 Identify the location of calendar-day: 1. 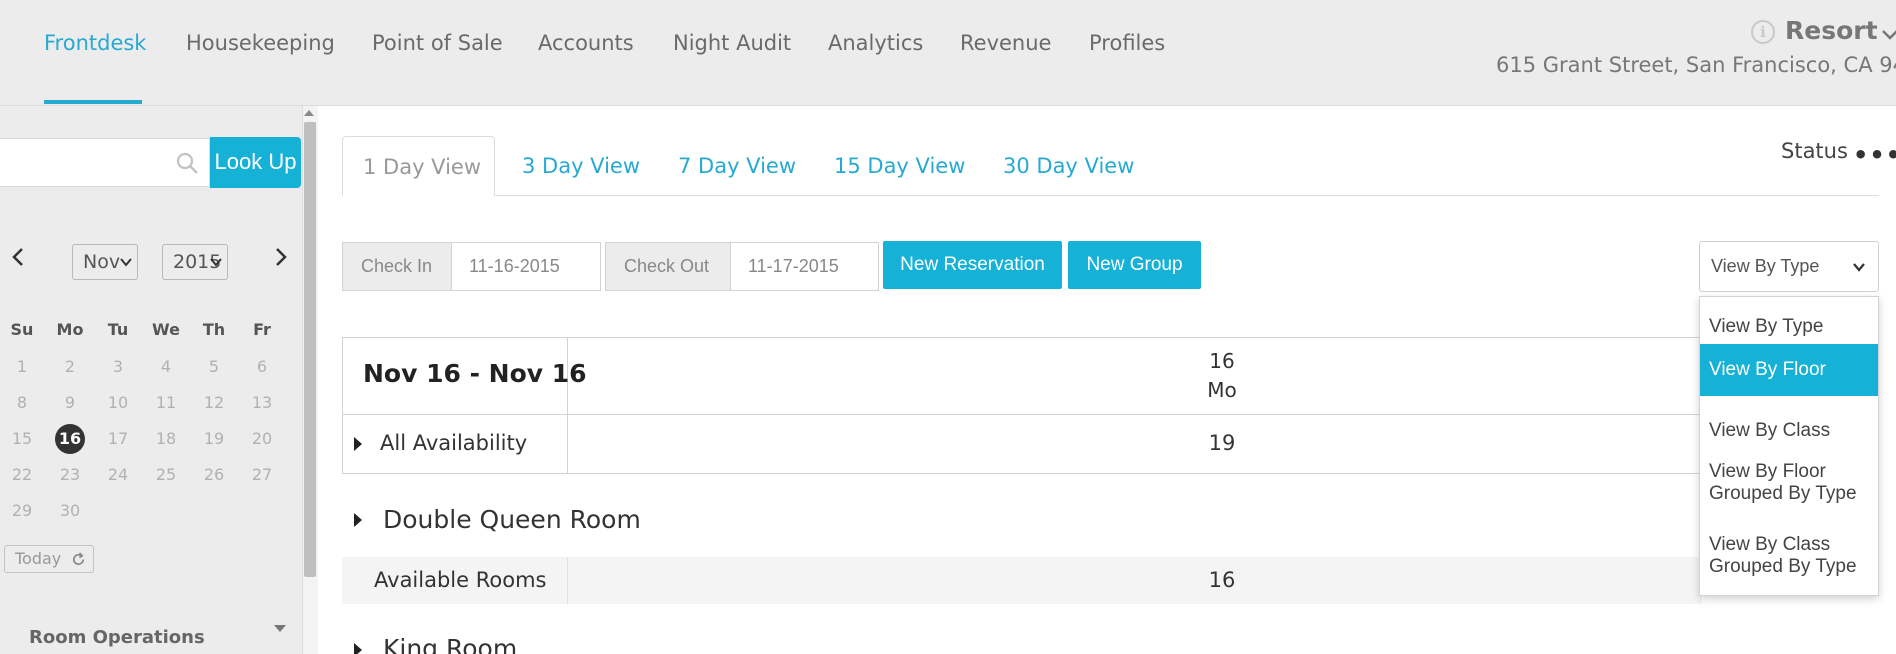
(22, 367).